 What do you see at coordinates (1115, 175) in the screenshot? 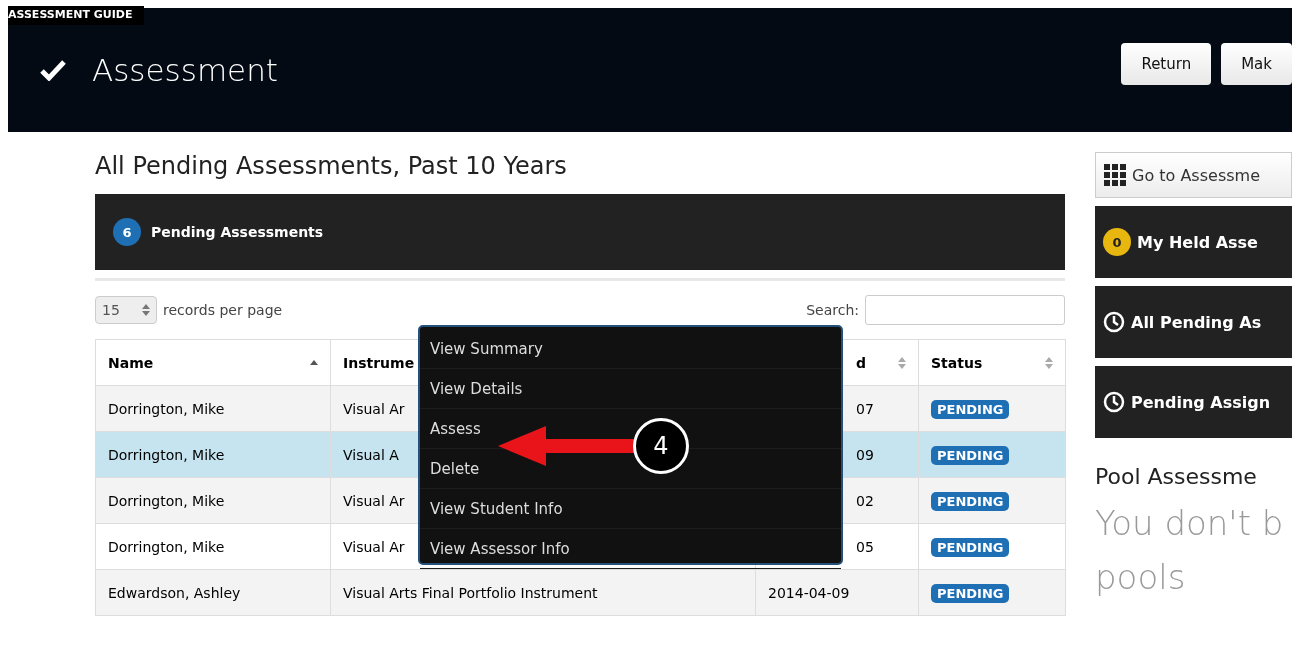
I see `grid-icon` at bounding box center [1115, 175].